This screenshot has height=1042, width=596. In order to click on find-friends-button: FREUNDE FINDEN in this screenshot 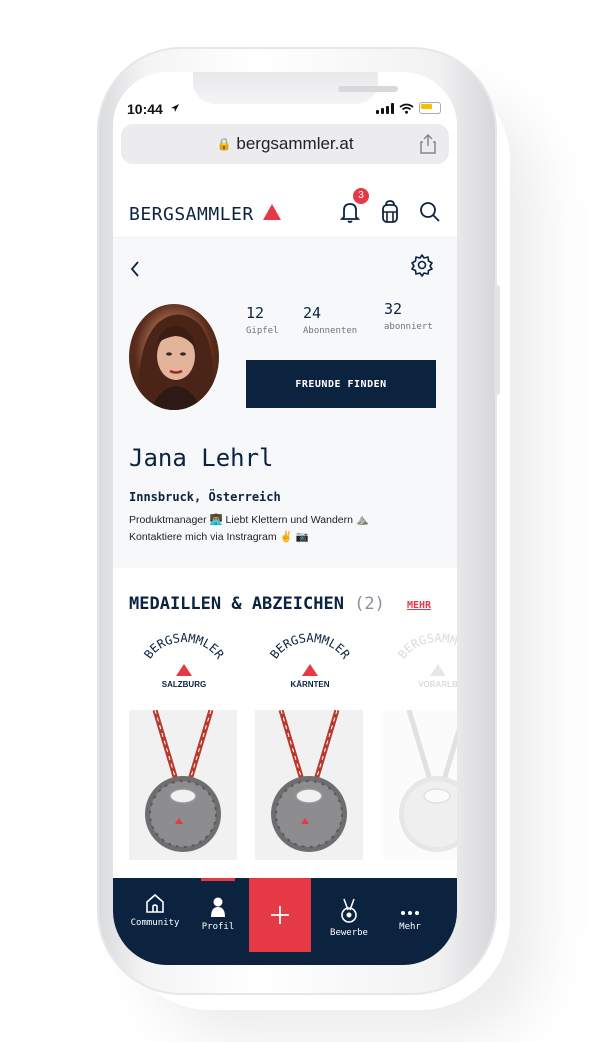, I will do `click(341, 384)`.